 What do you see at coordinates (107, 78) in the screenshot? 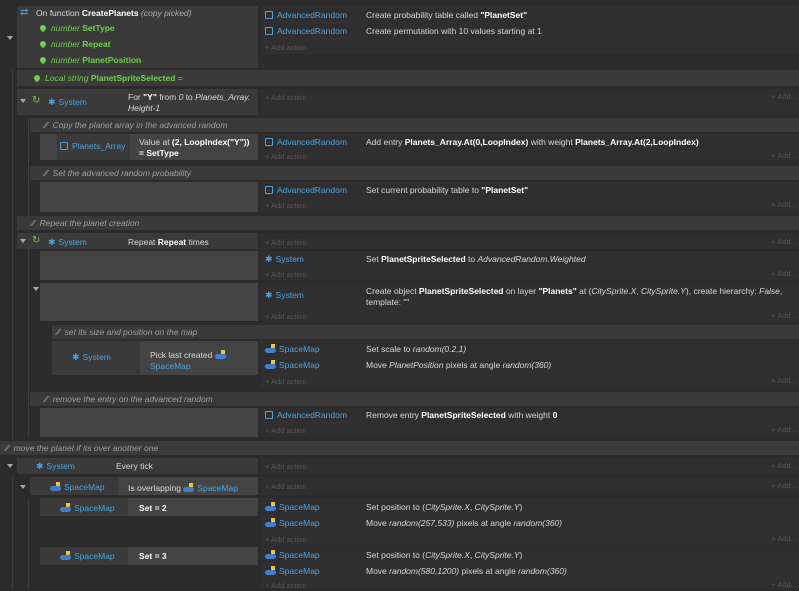
I see `local-variable: Local string PlanetSpriteSelected =` at bounding box center [107, 78].